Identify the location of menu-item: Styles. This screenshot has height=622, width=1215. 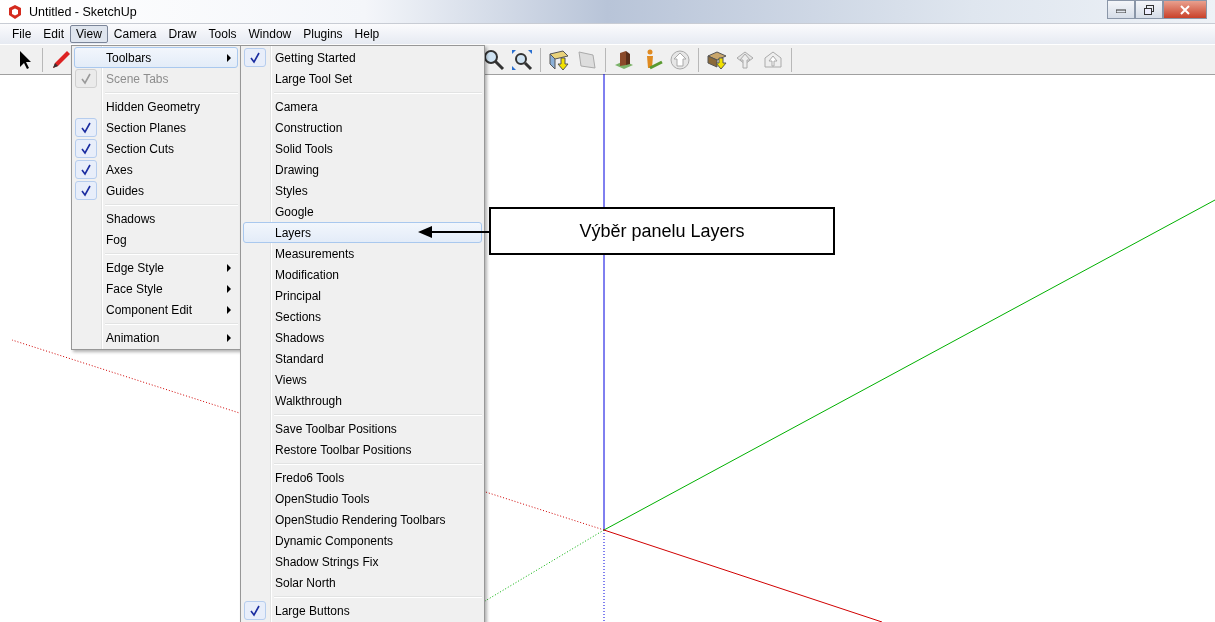
(362, 190).